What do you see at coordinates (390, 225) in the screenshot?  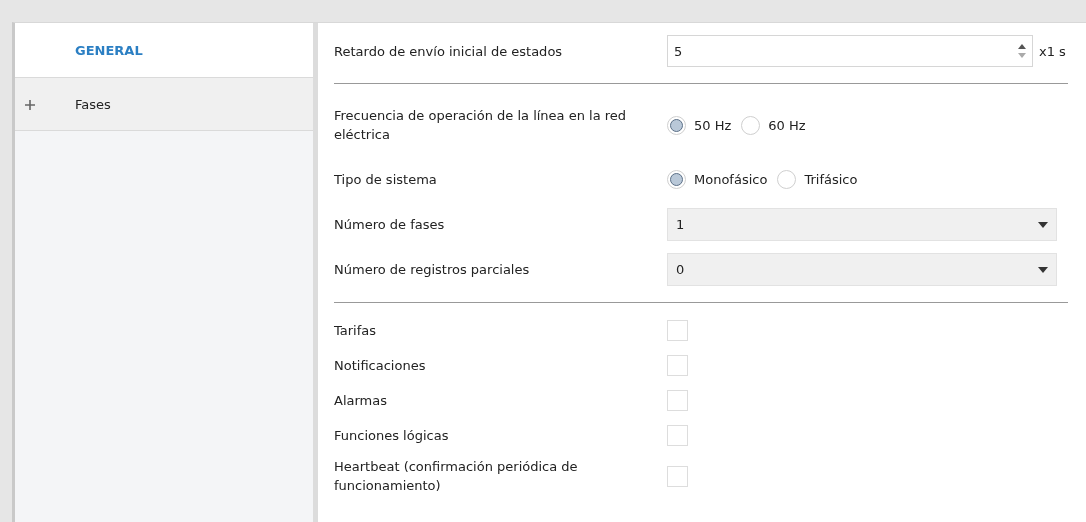 I see `setting-label: Número de fases` at bounding box center [390, 225].